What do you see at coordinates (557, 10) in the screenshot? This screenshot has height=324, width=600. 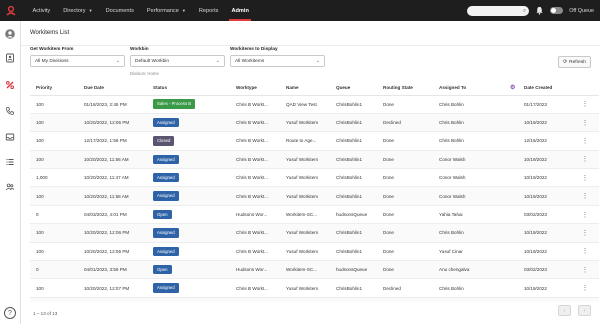 I see `queue-toggle` at bounding box center [557, 10].